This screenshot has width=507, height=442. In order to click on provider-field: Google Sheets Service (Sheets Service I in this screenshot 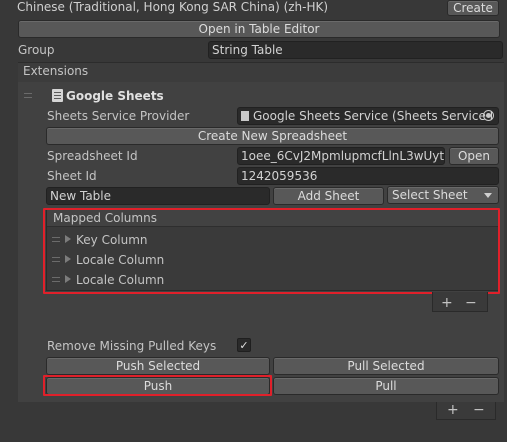, I will do `click(368, 116)`.